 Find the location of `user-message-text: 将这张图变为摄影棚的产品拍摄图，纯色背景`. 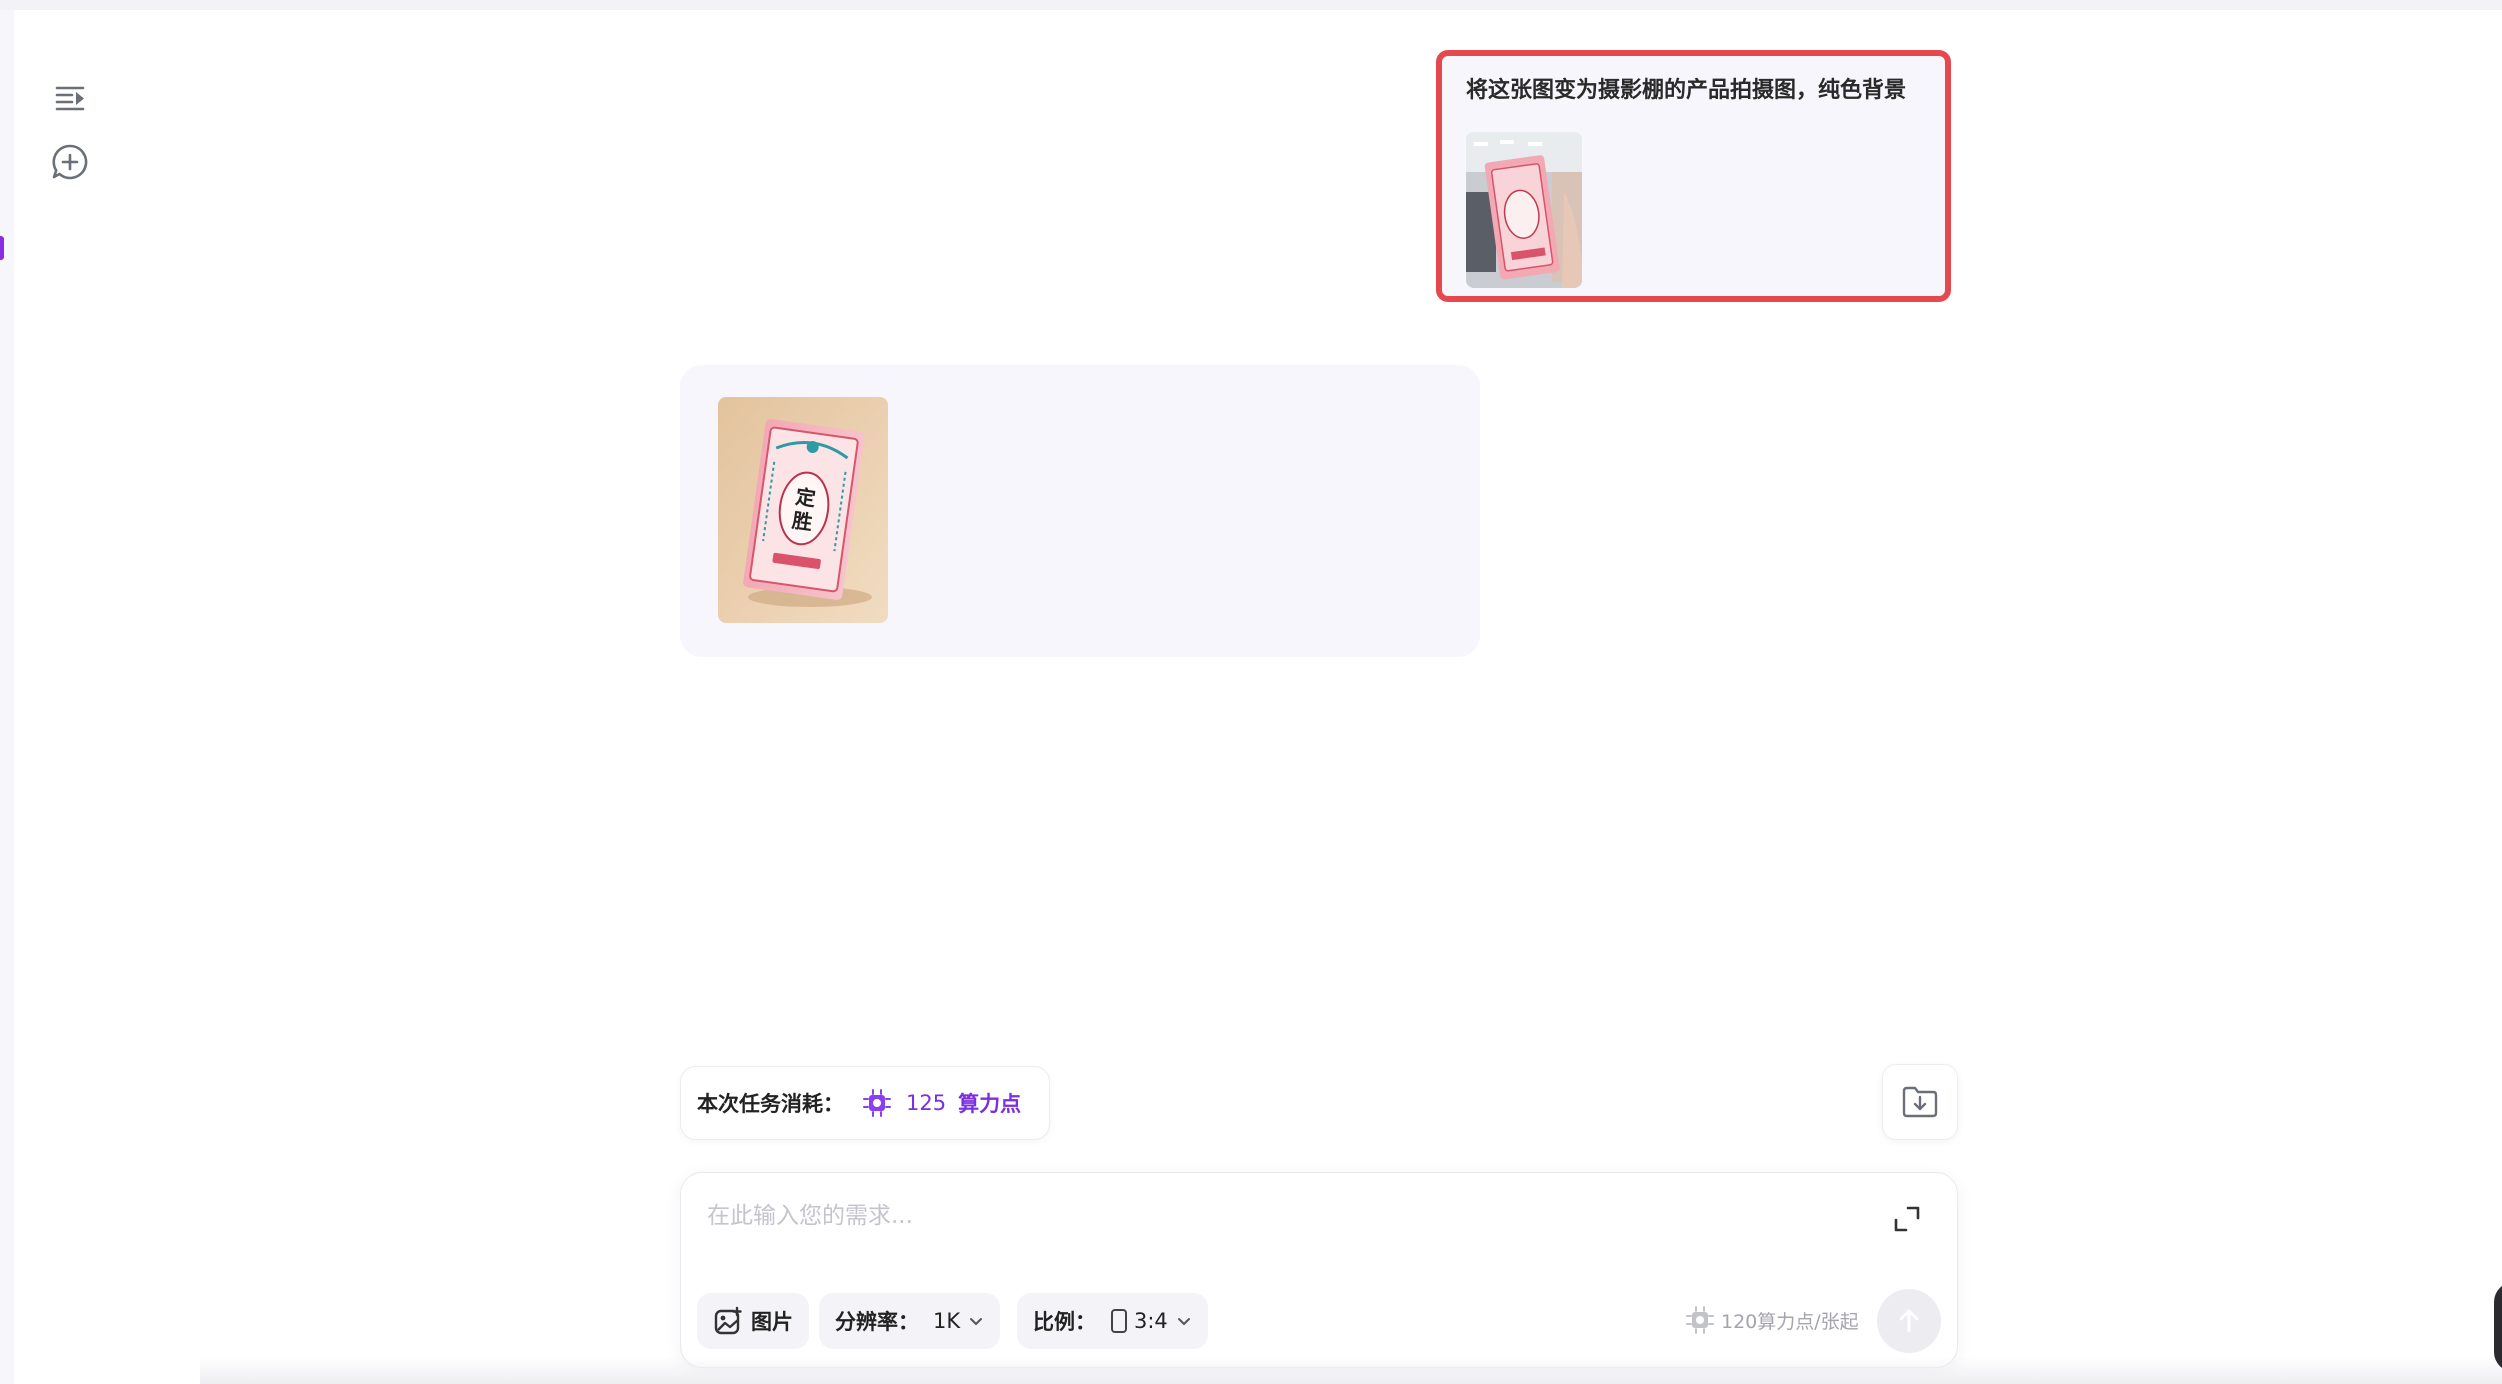

user-message-text: 将这张图变为摄影棚的产品拍摄图，纯色背景 is located at coordinates (1686, 90).